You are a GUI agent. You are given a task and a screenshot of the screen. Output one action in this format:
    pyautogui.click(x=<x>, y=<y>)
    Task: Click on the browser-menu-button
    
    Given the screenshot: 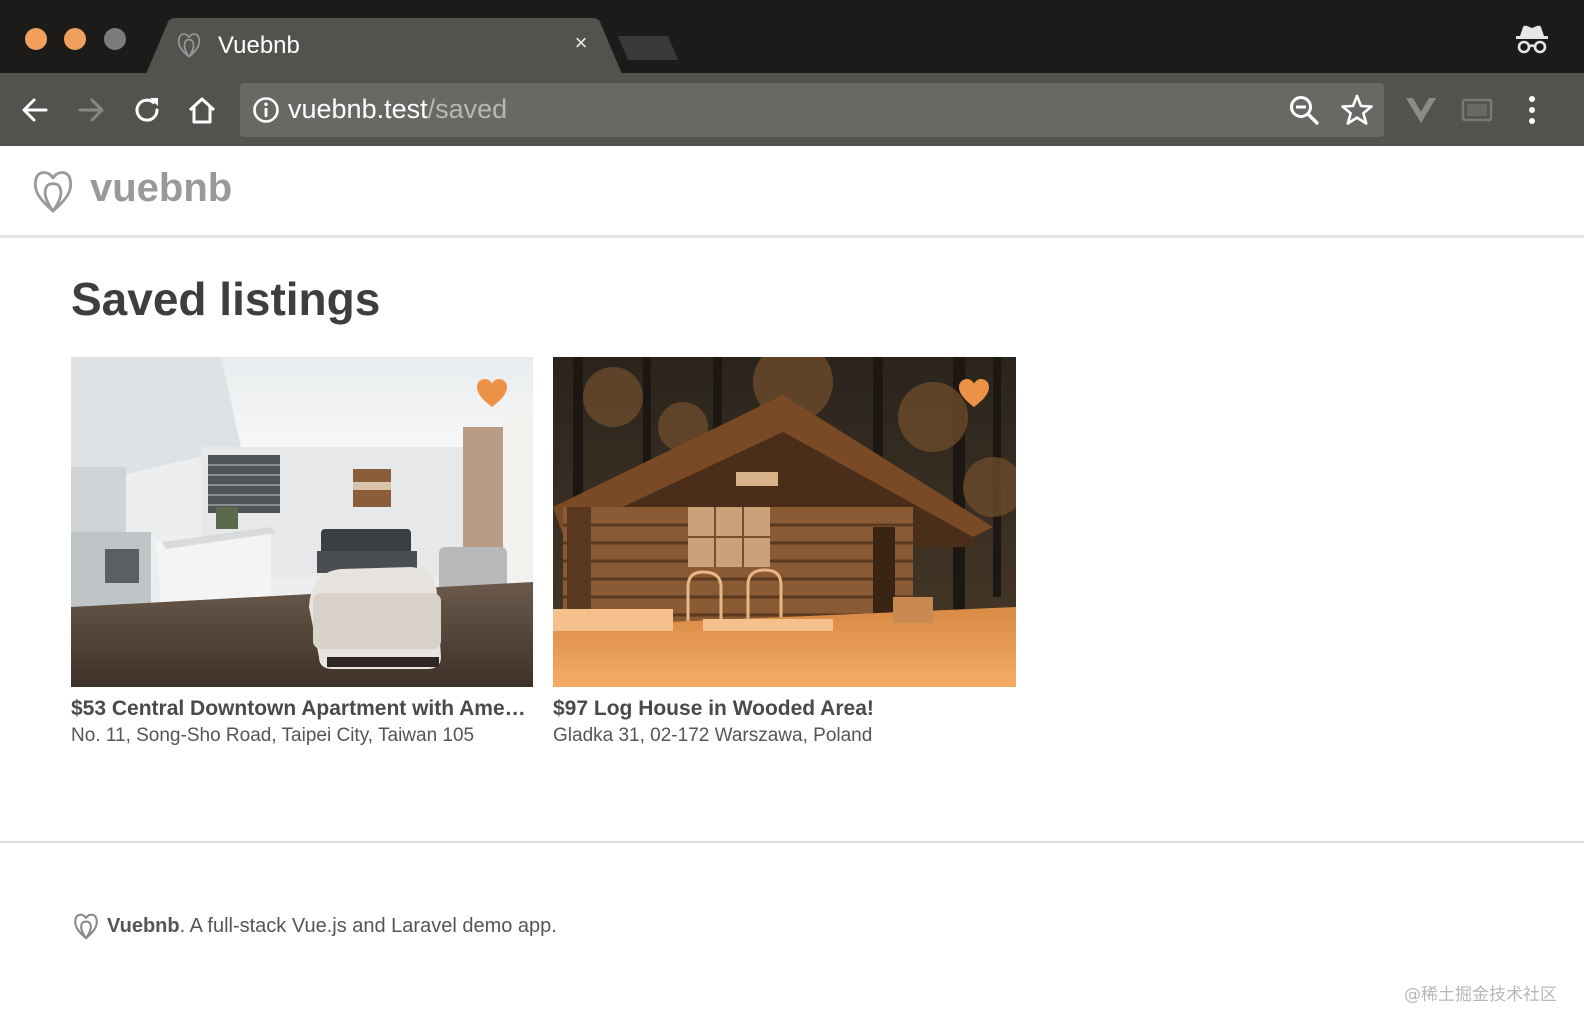 What is the action you would take?
    pyautogui.click(x=1532, y=110)
    